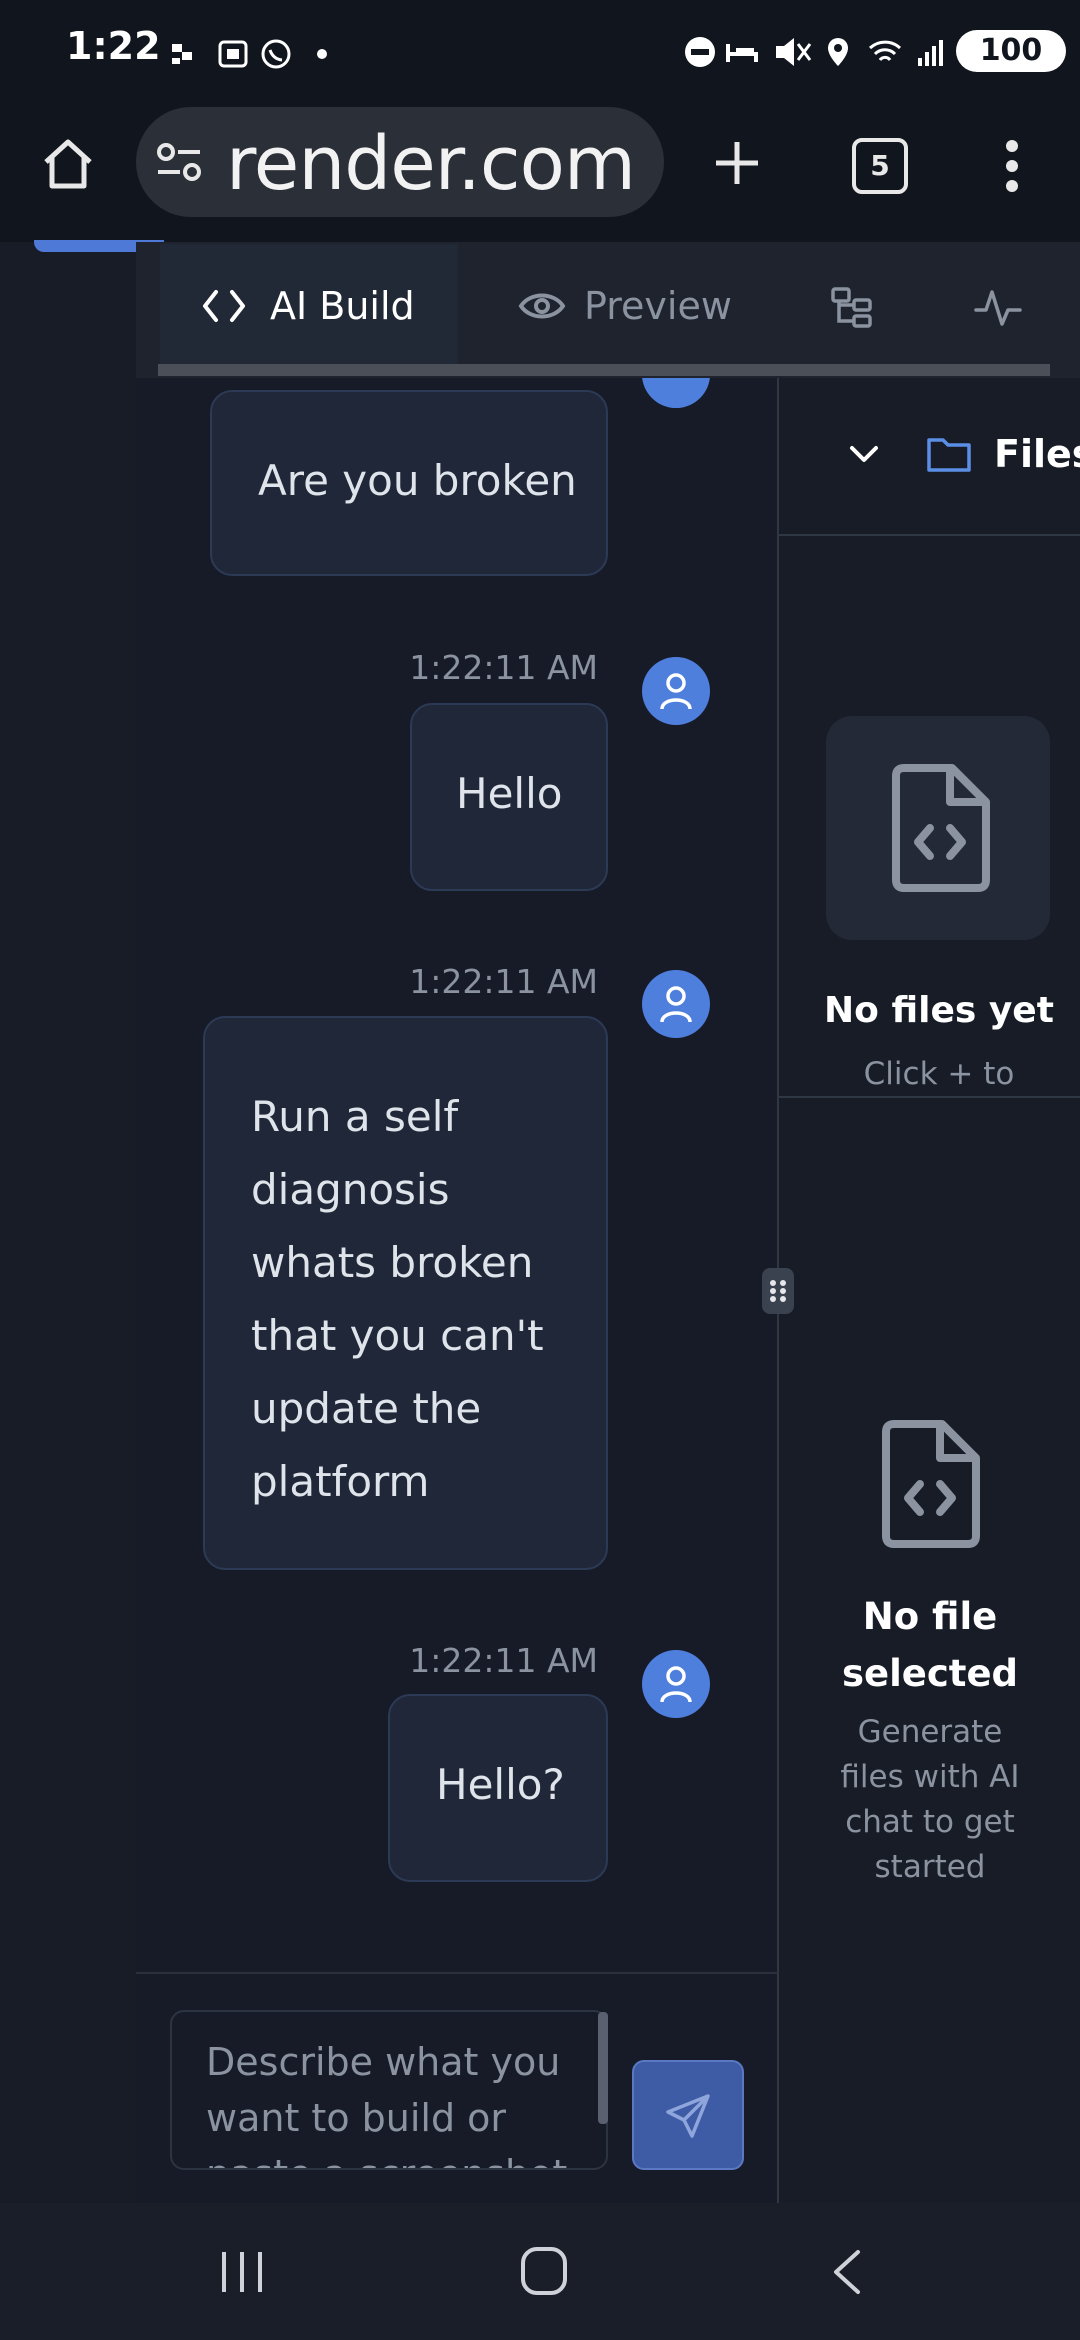 This screenshot has width=1080, height=2340. I want to click on code-icon, so click(224, 306).